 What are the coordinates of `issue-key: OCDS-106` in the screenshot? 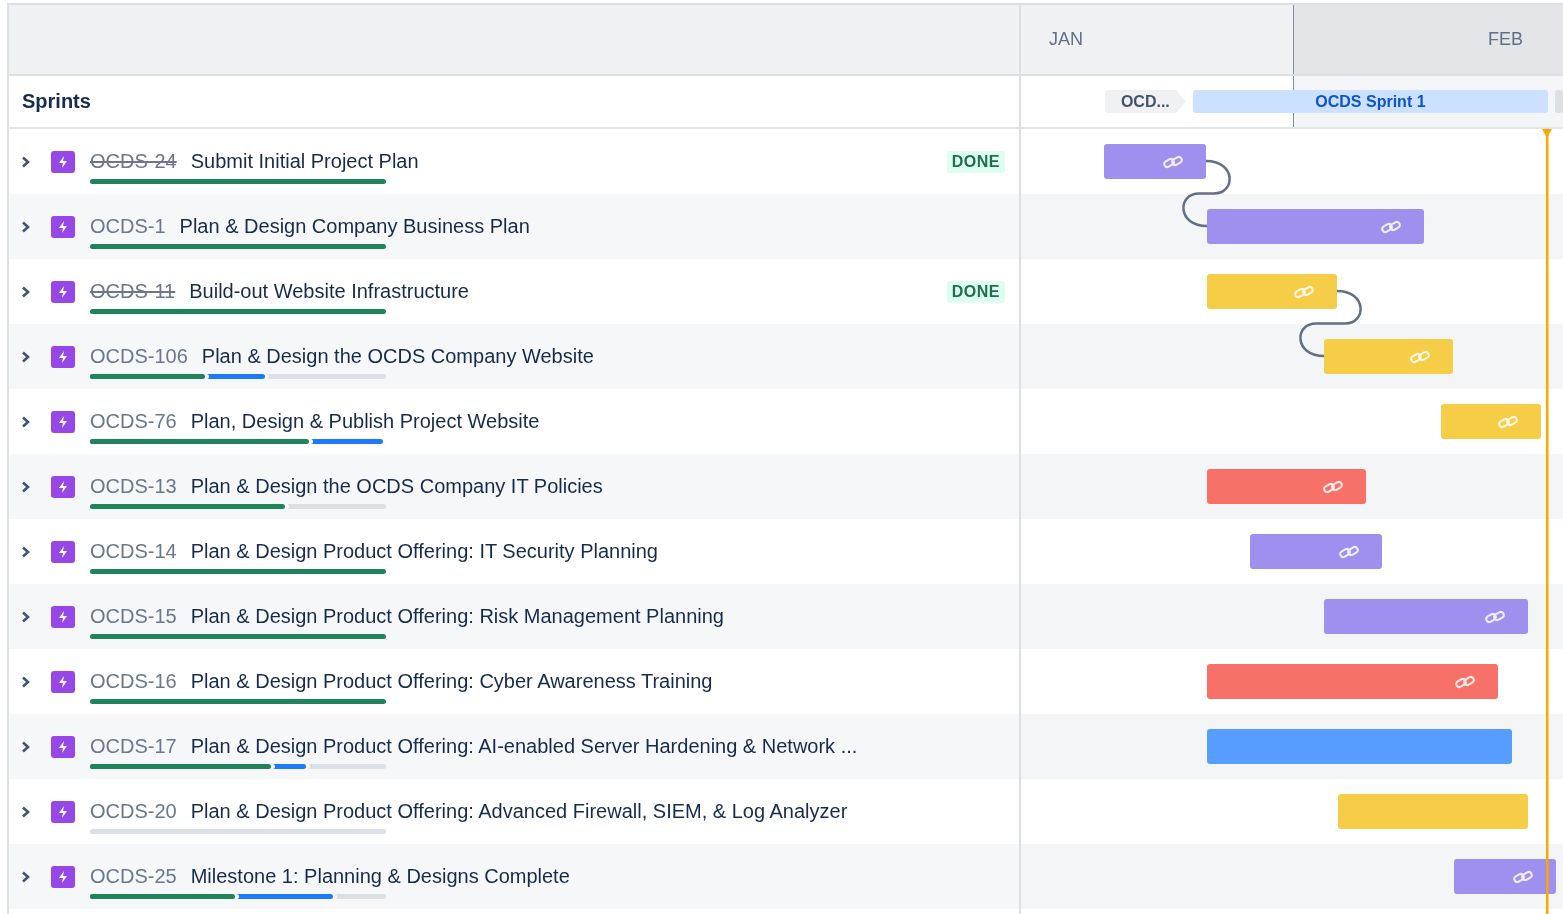 It's located at (139, 356).